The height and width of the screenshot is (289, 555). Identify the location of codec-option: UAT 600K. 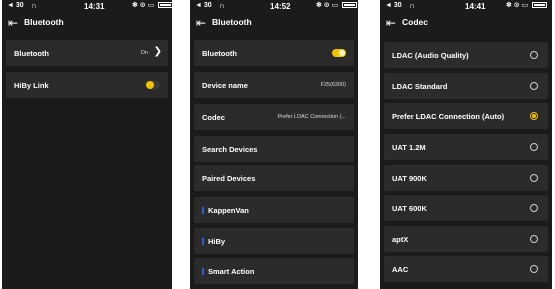
(466, 208).